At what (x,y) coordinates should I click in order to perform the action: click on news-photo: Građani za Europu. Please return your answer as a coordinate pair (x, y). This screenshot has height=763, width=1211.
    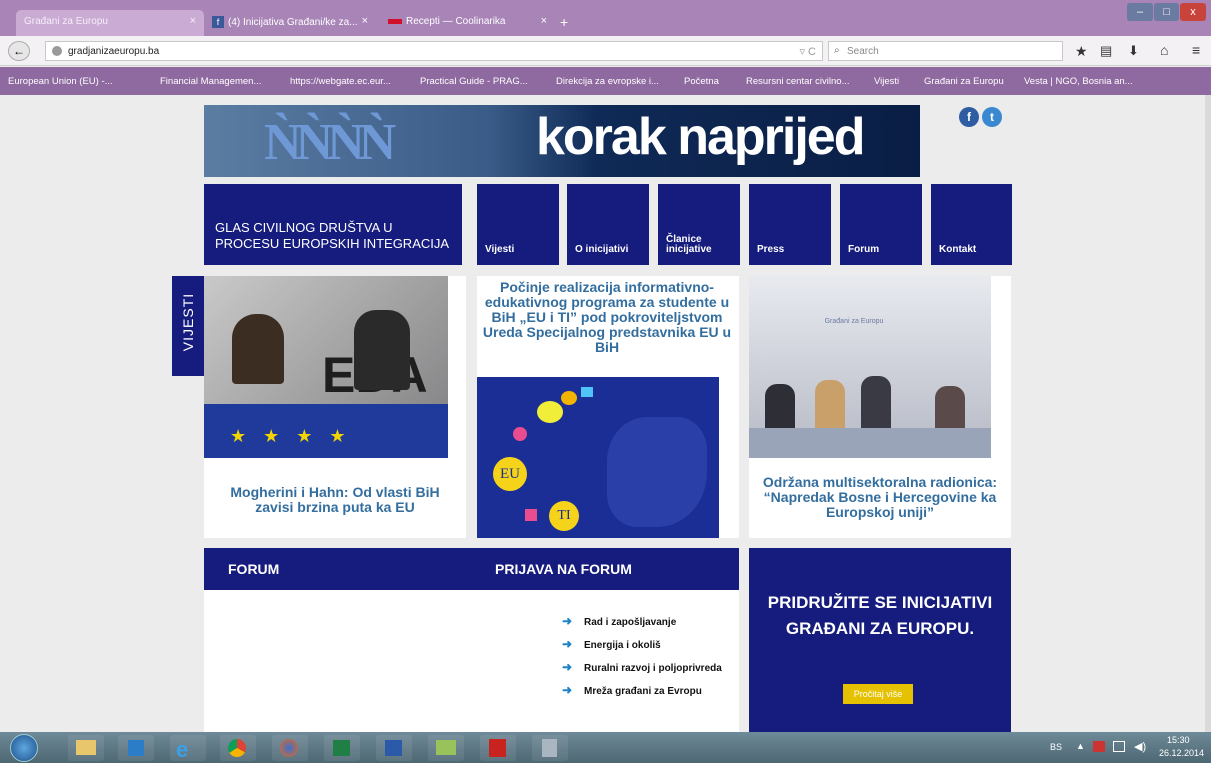
    Looking at the image, I should click on (870, 367).